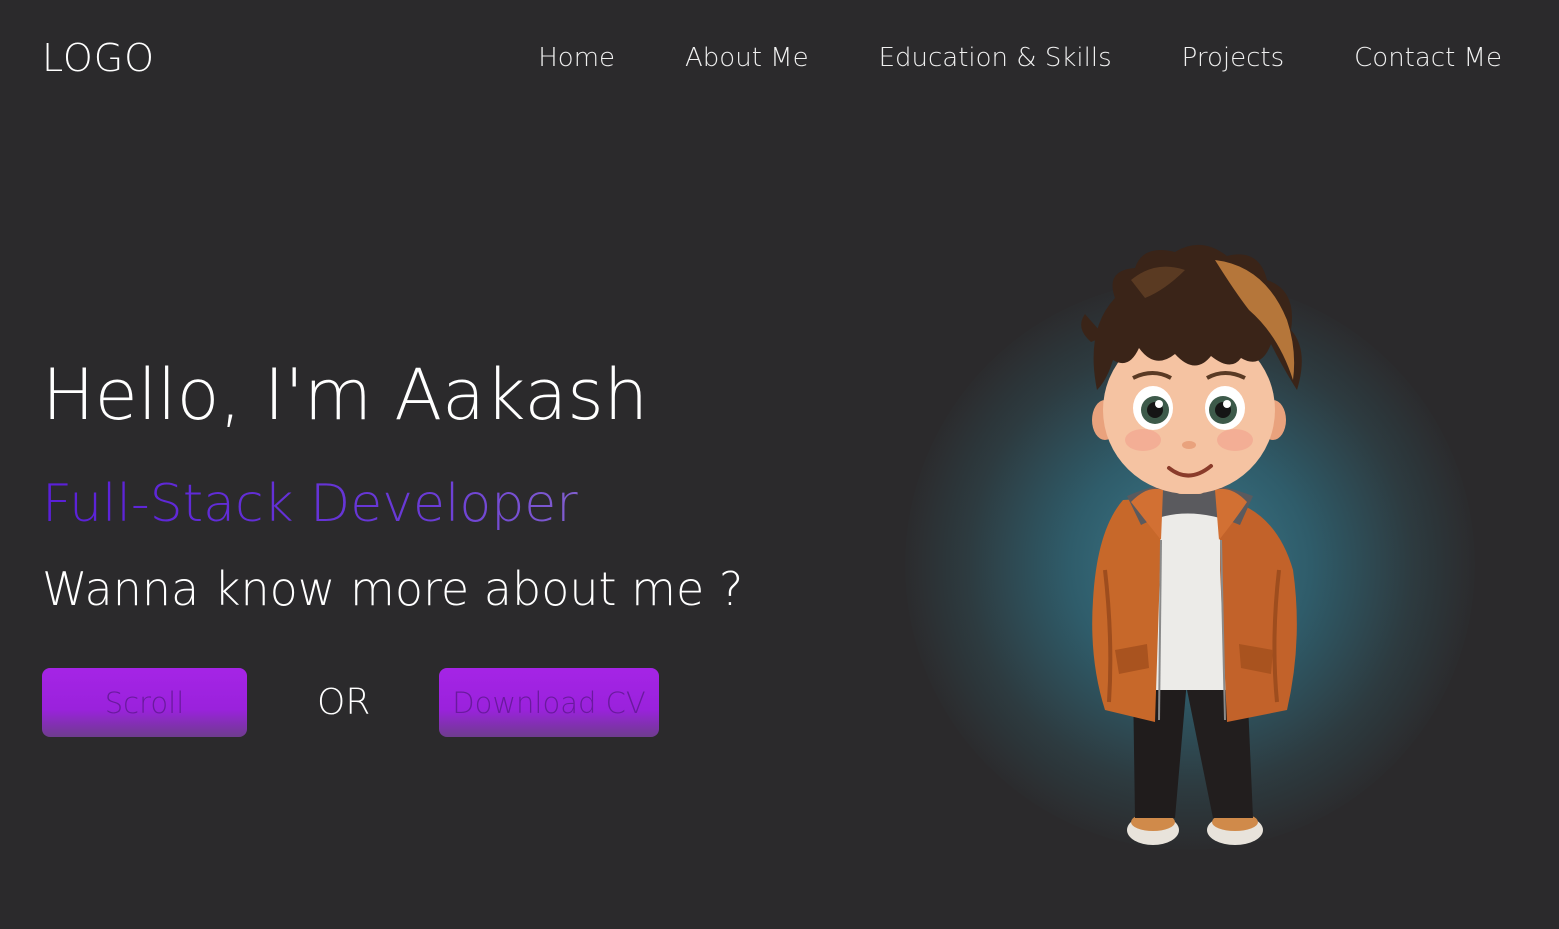 This screenshot has height=929, width=1559. Describe the element at coordinates (576, 58) in the screenshot. I see `nav-link-home: Home` at that location.